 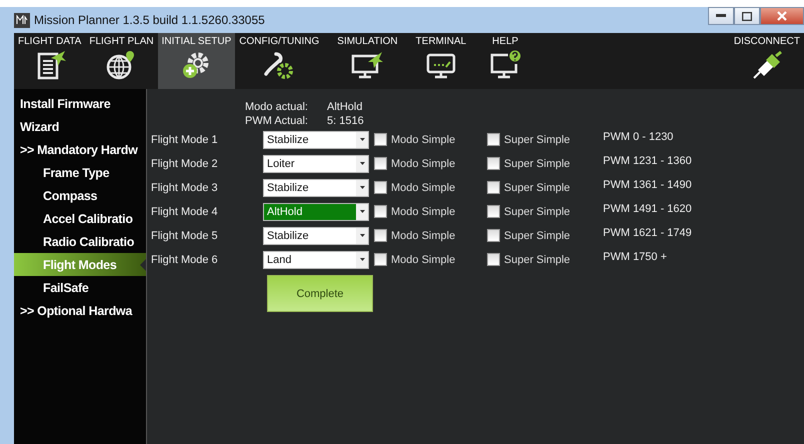 I want to click on close-button, so click(x=782, y=16).